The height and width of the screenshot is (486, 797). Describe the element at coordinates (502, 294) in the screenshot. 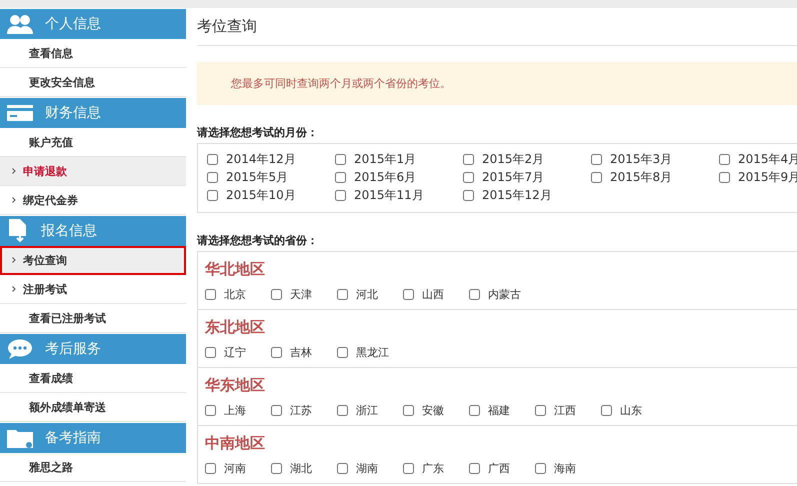

I see `province-option: 内蒙古` at that location.